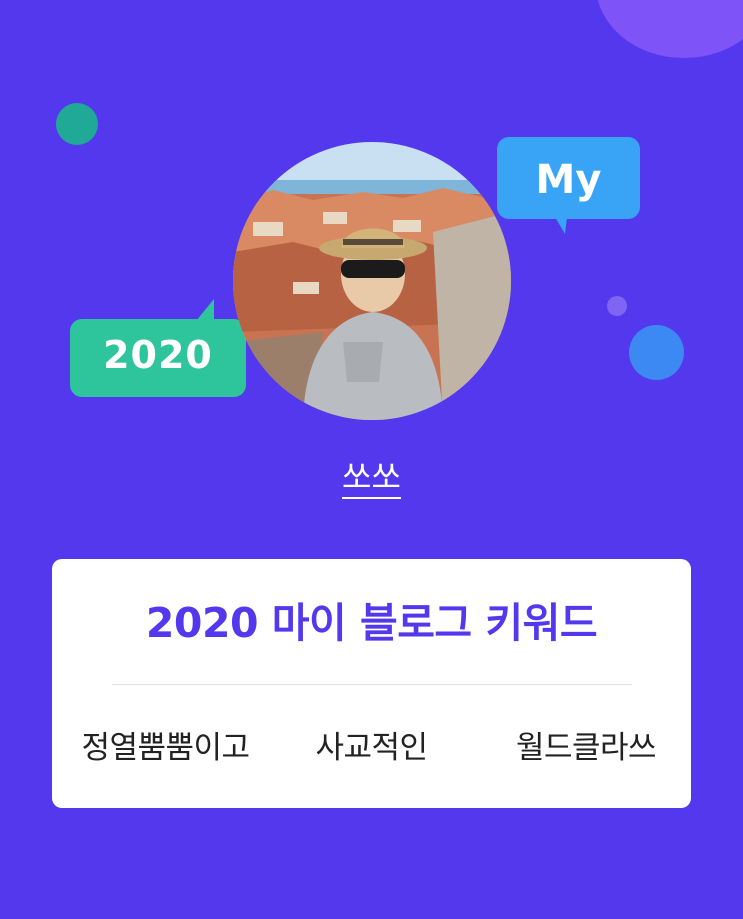  I want to click on profile-avatar, so click(372, 281).